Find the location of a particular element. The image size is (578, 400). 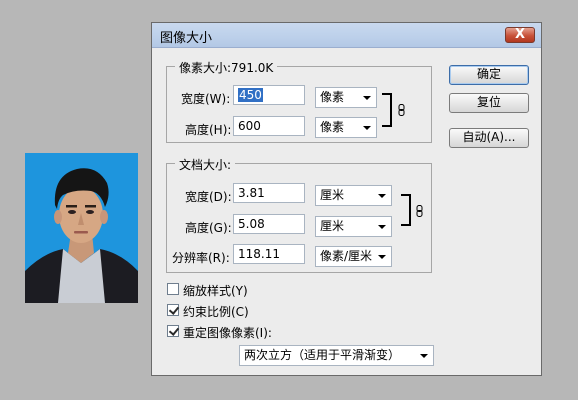

title-bar: 图像大小 X is located at coordinates (346, 35).